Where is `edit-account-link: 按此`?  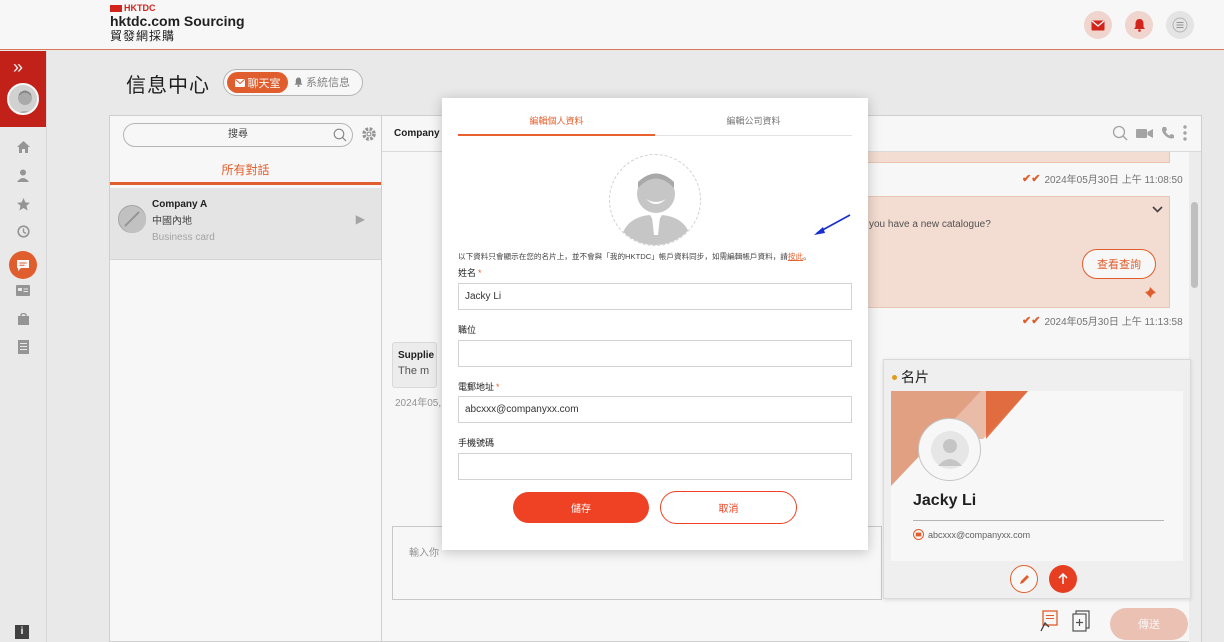
edit-account-link: 按此 is located at coordinates (795, 256).